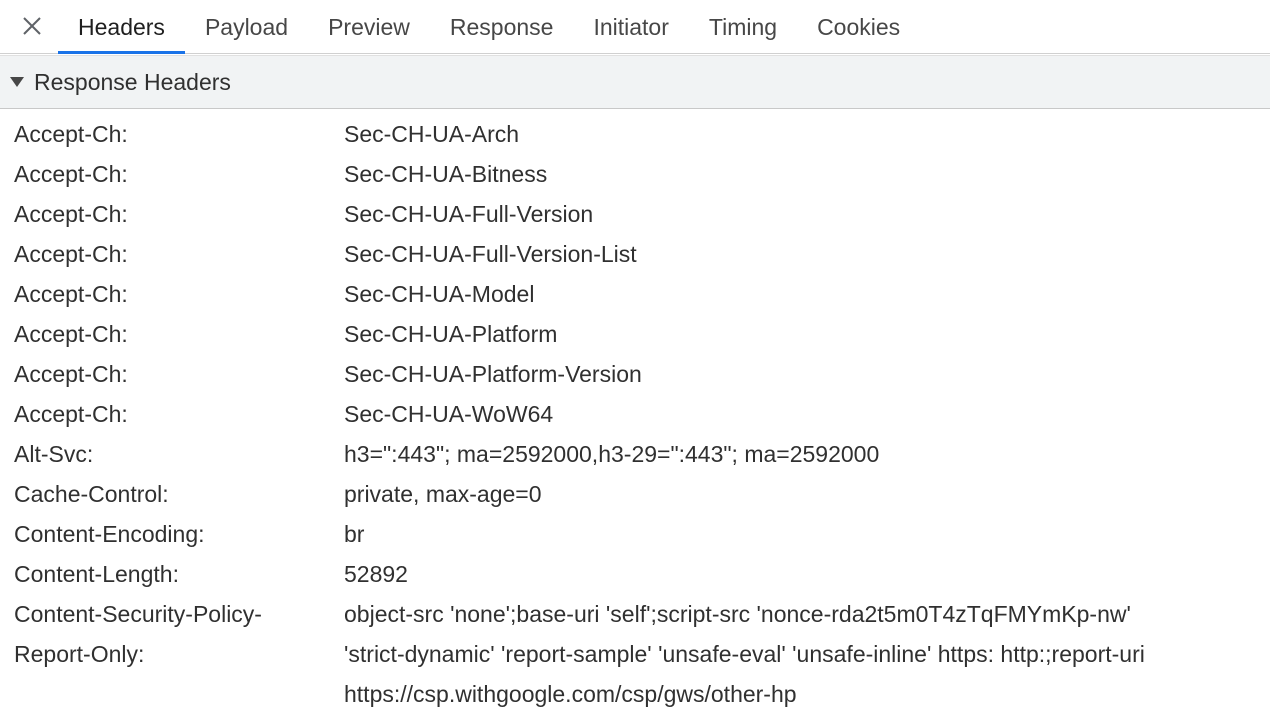 This screenshot has height=715, width=1270. What do you see at coordinates (132, 81) in the screenshot?
I see `section-title: Response Headers` at bounding box center [132, 81].